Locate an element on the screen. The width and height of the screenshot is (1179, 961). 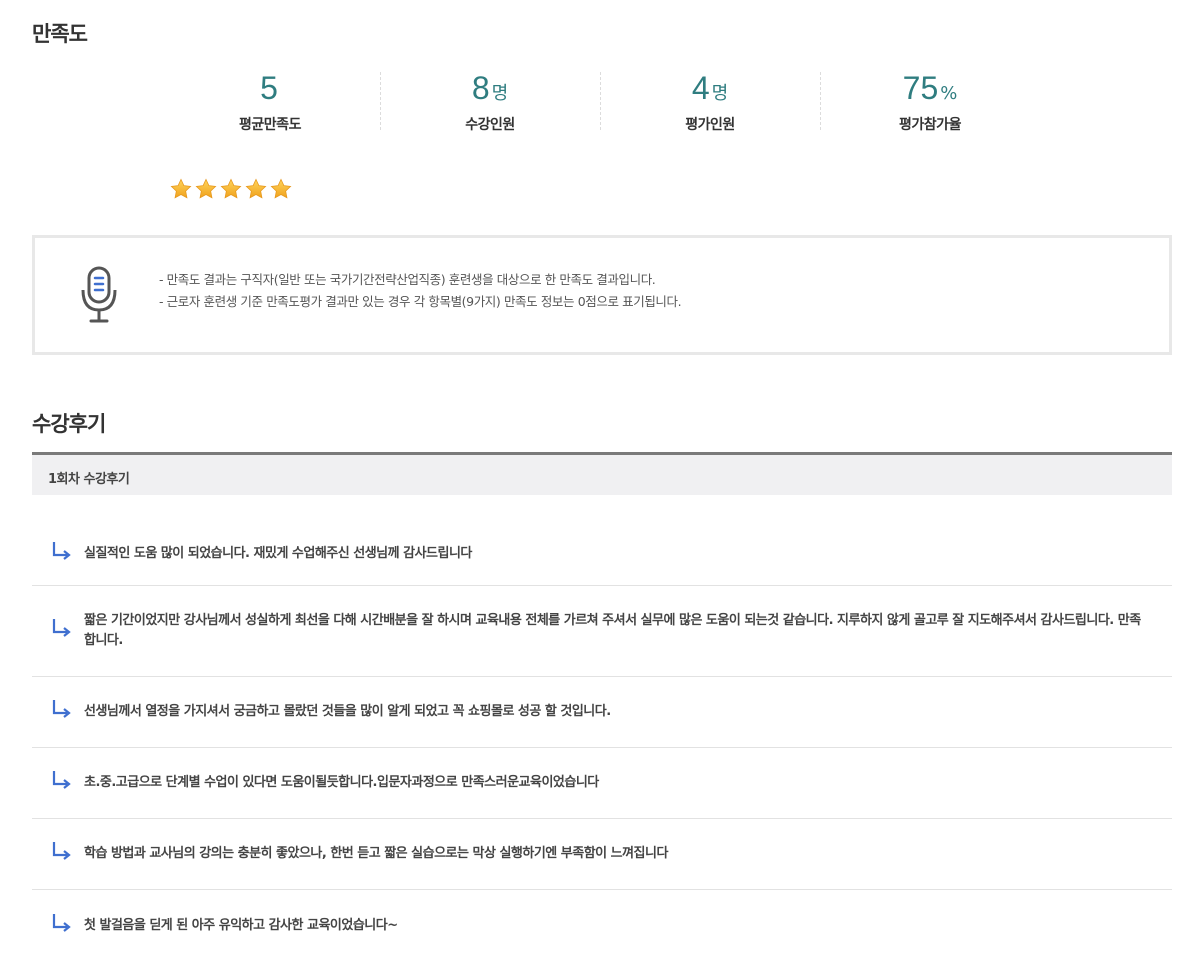
stat-average-satisfaction: 5 평균만족도 is located at coordinates (270, 101).